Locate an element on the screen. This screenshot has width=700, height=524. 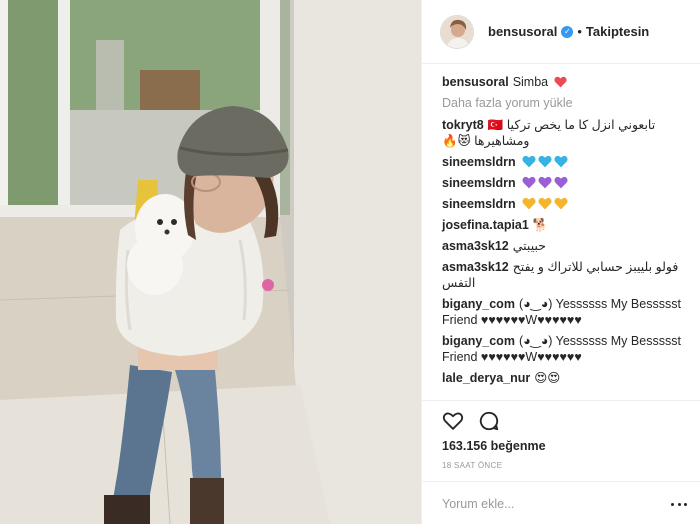
comment-row: josefina.tapia1 🐕 is located at coordinates (565, 225).